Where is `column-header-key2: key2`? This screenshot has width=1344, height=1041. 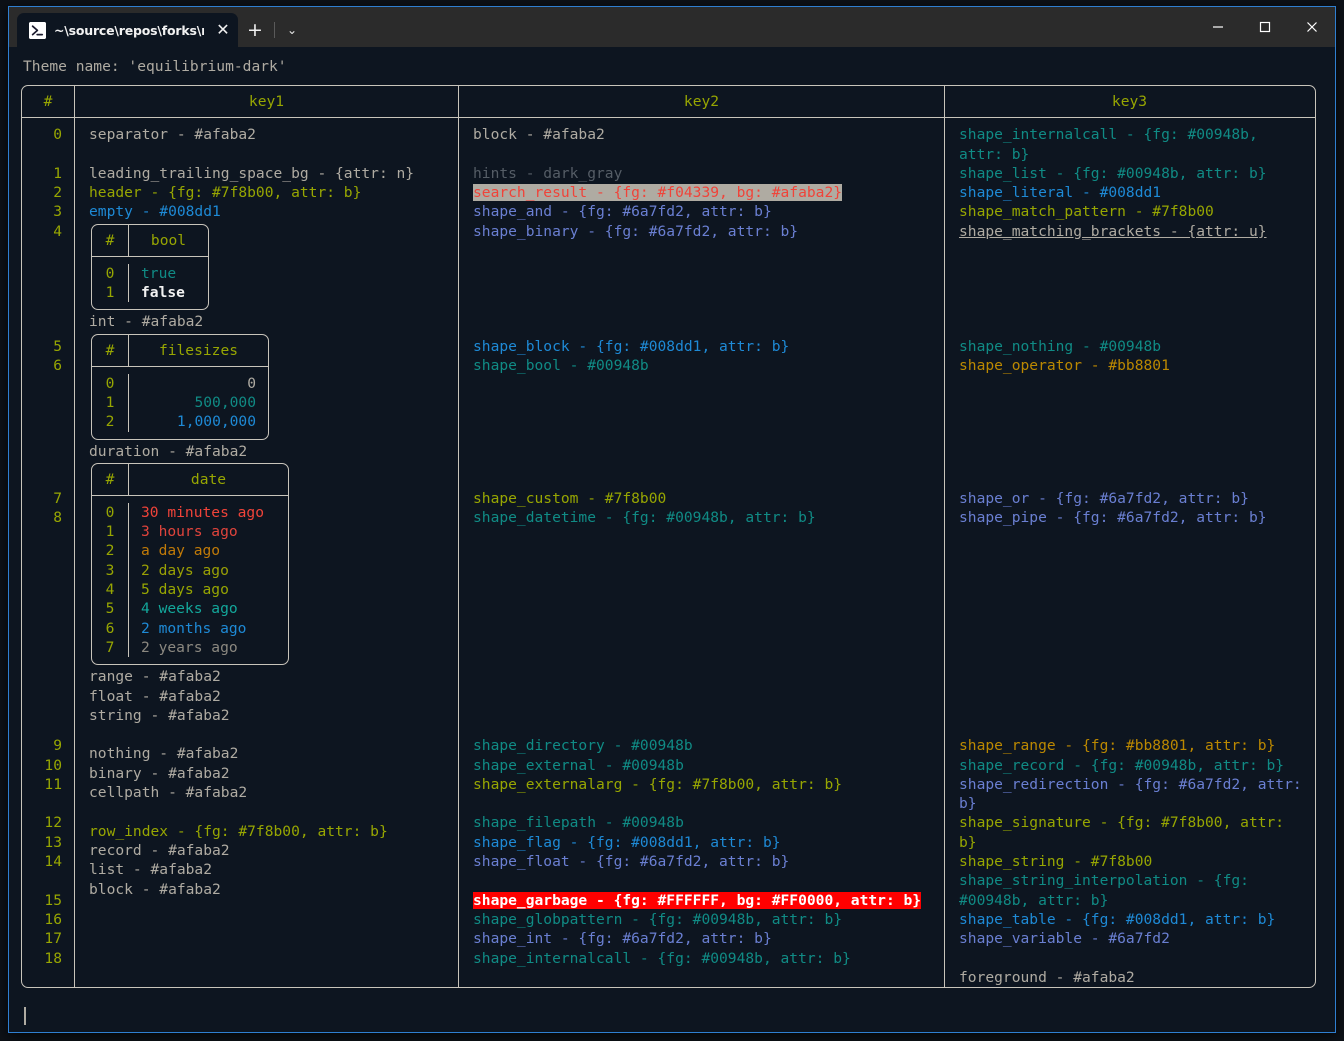
column-header-key2: key2 is located at coordinates (701, 102).